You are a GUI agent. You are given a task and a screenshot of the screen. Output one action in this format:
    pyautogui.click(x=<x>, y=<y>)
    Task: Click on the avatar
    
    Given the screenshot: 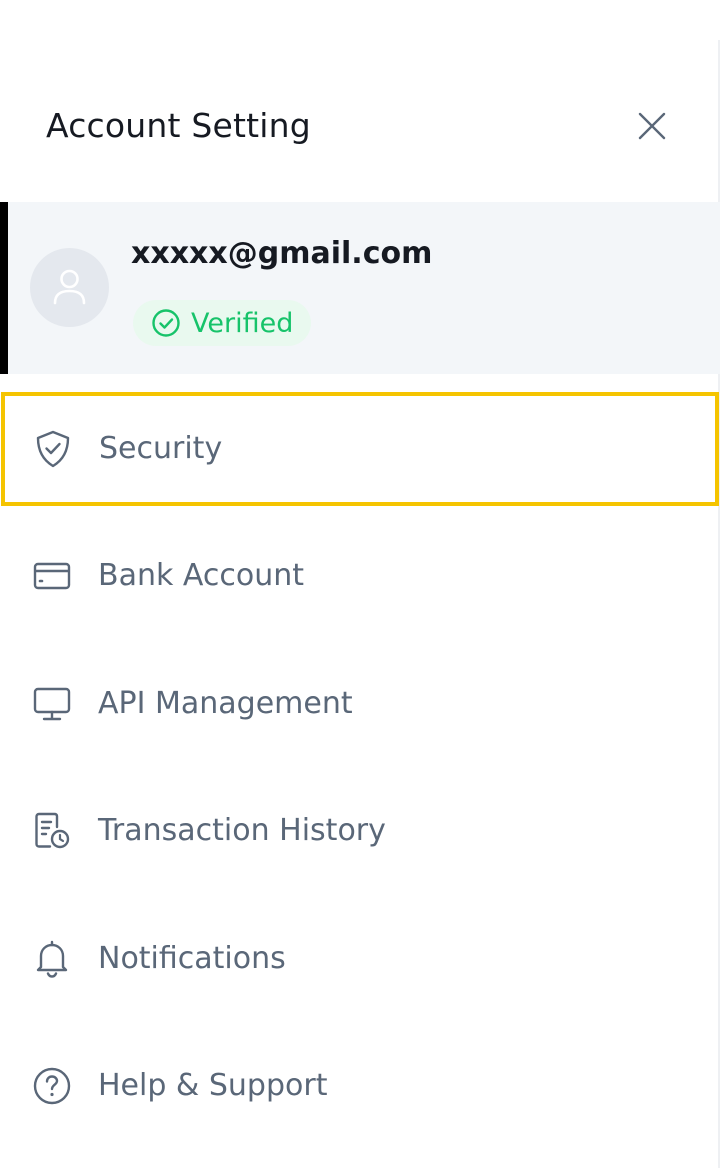 What is the action you would take?
    pyautogui.click(x=69, y=287)
    